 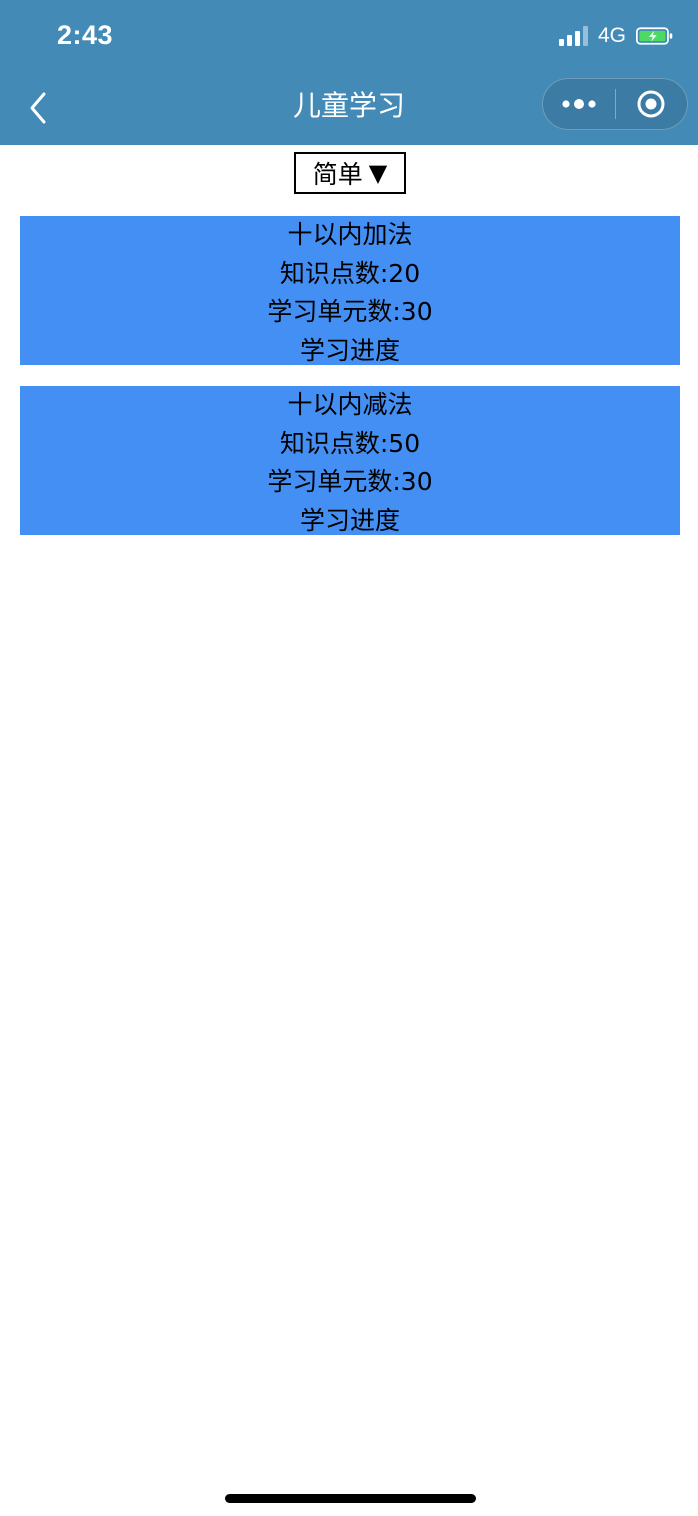 What do you see at coordinates (350, 234) in the screenshot?
I see `course-name: 十以内加法` at bounding box center [350, 234].